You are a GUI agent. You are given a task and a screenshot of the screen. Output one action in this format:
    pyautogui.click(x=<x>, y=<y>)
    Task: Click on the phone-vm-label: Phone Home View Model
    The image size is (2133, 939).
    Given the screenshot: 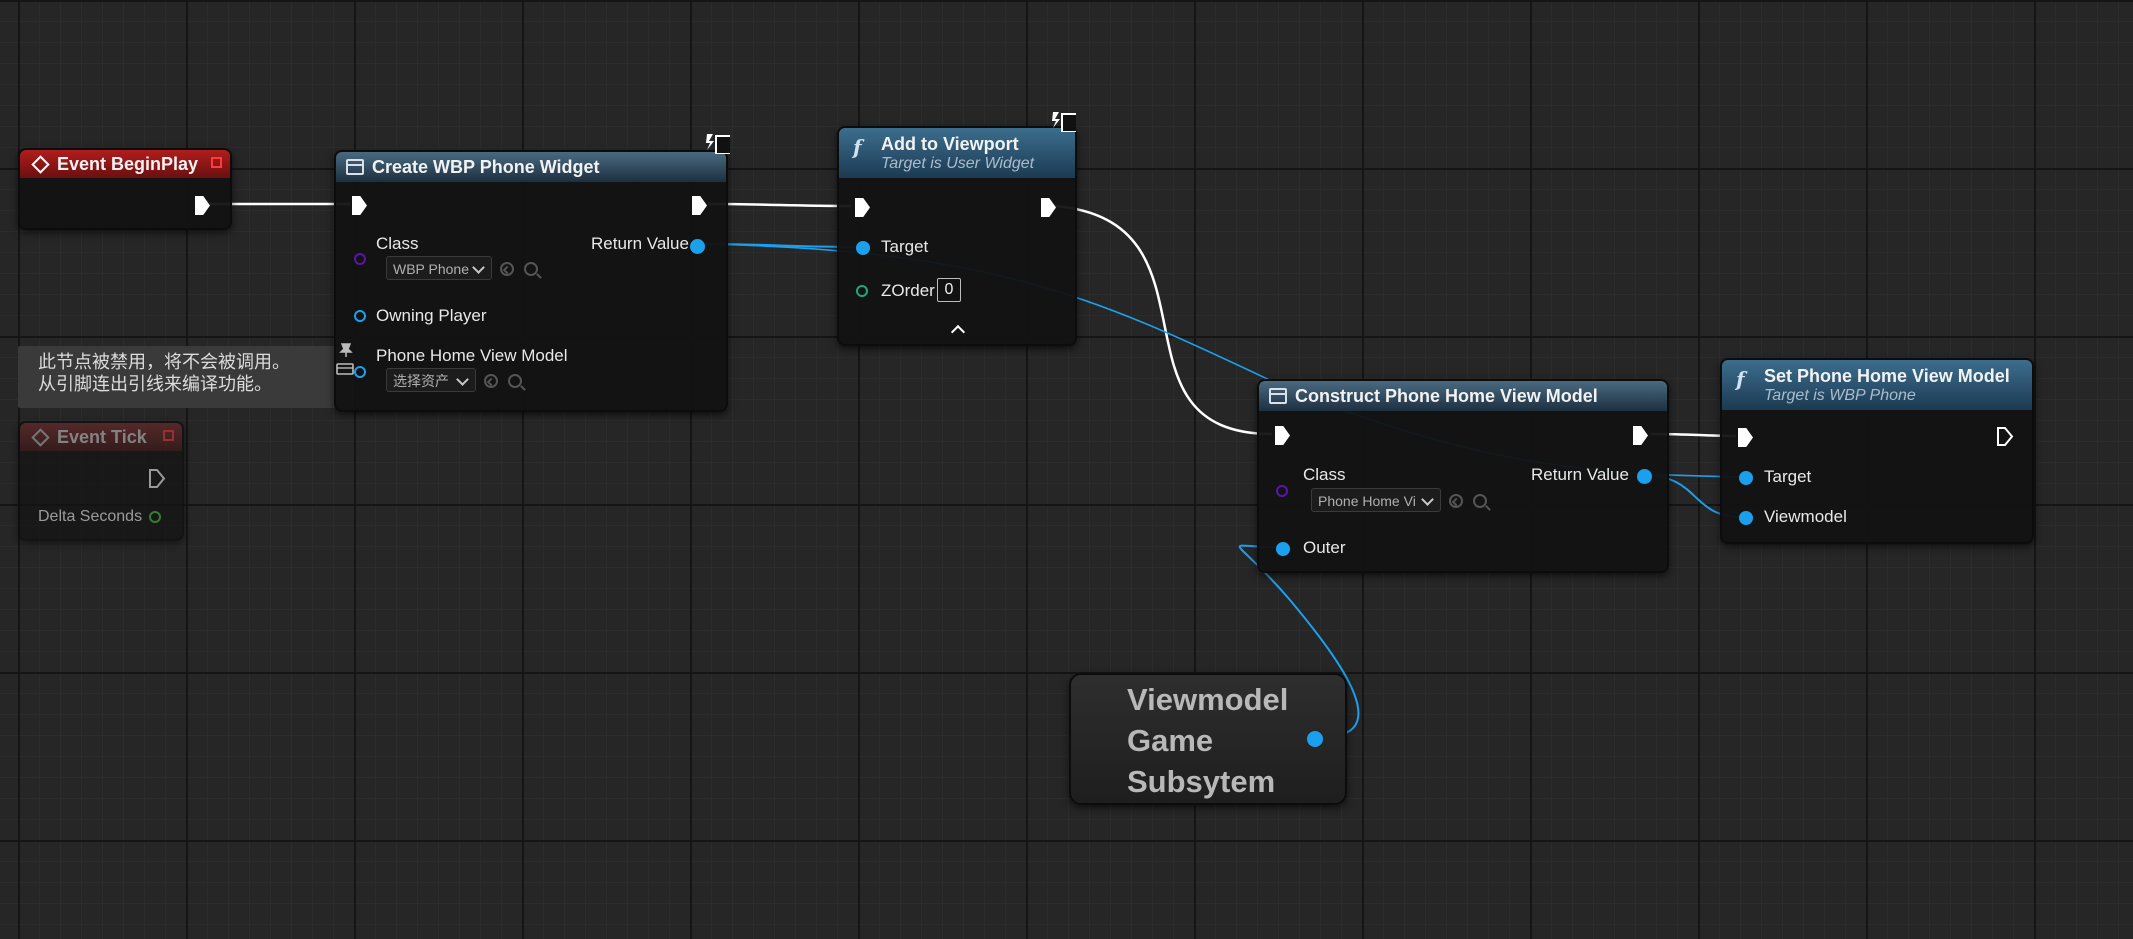 What is the action you would take?
    pyautogui.click(x=472, y=355)
    